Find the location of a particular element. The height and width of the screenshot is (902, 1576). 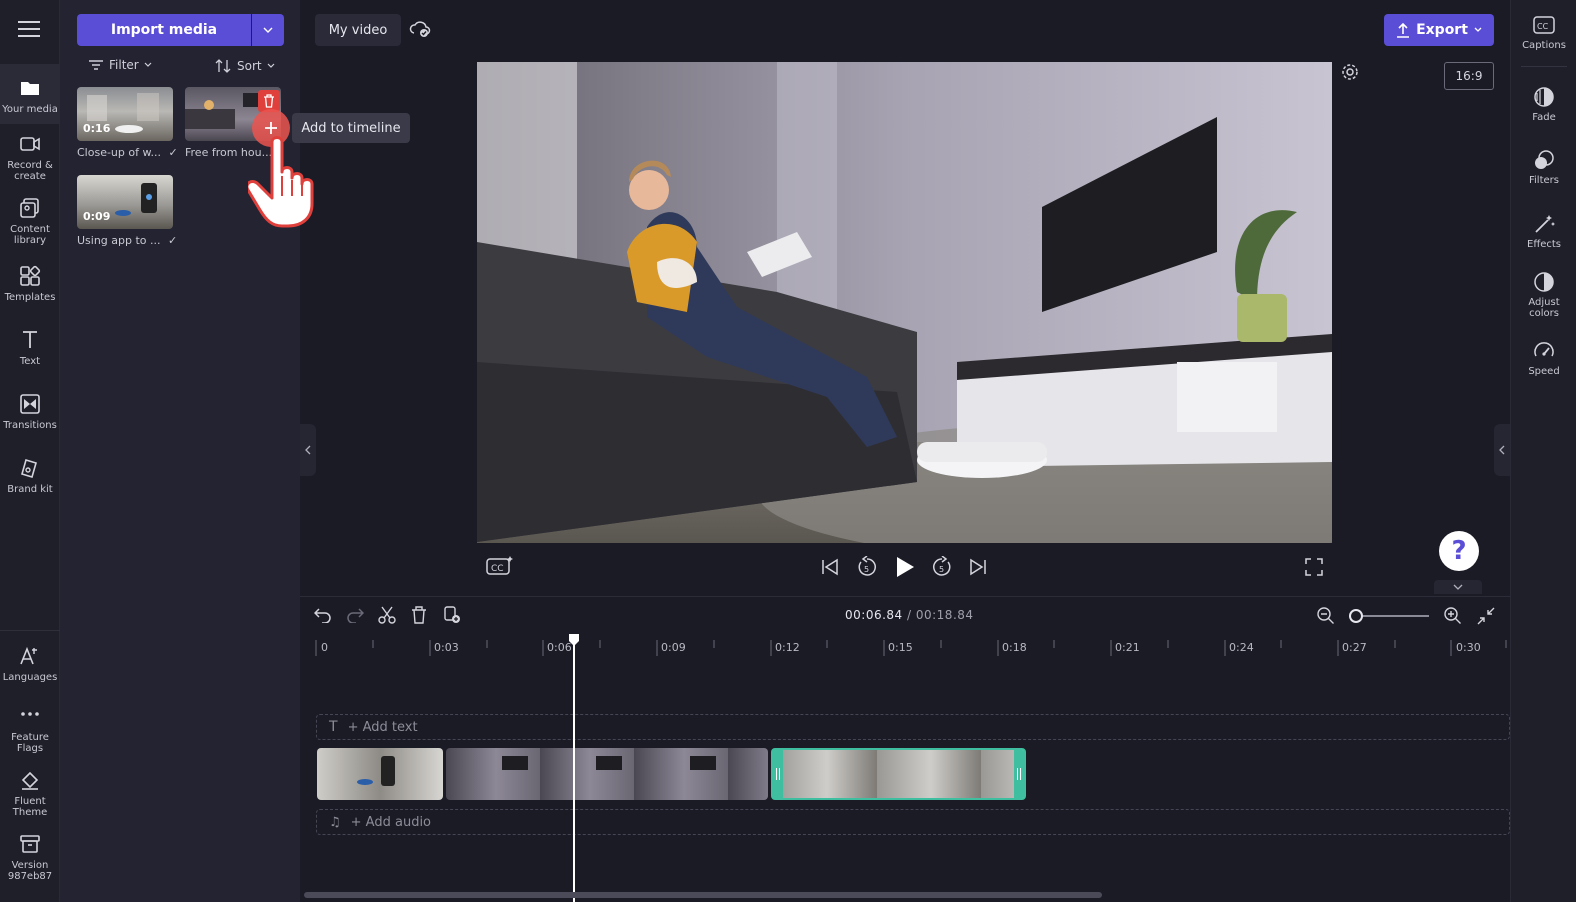

sort-icon is located at coordinates (223, 66).